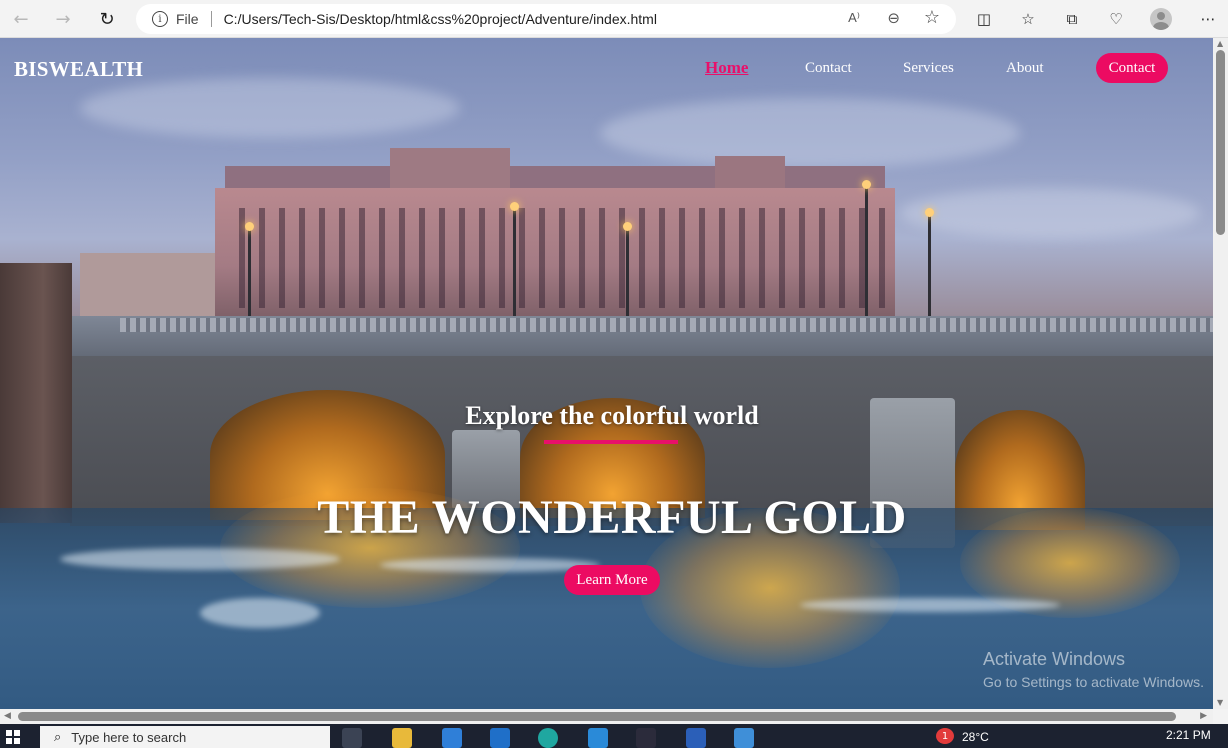  Describe the element at coordinates (828, 68) in the screenshot. I see `nav-contact-link: Contact` at that location.